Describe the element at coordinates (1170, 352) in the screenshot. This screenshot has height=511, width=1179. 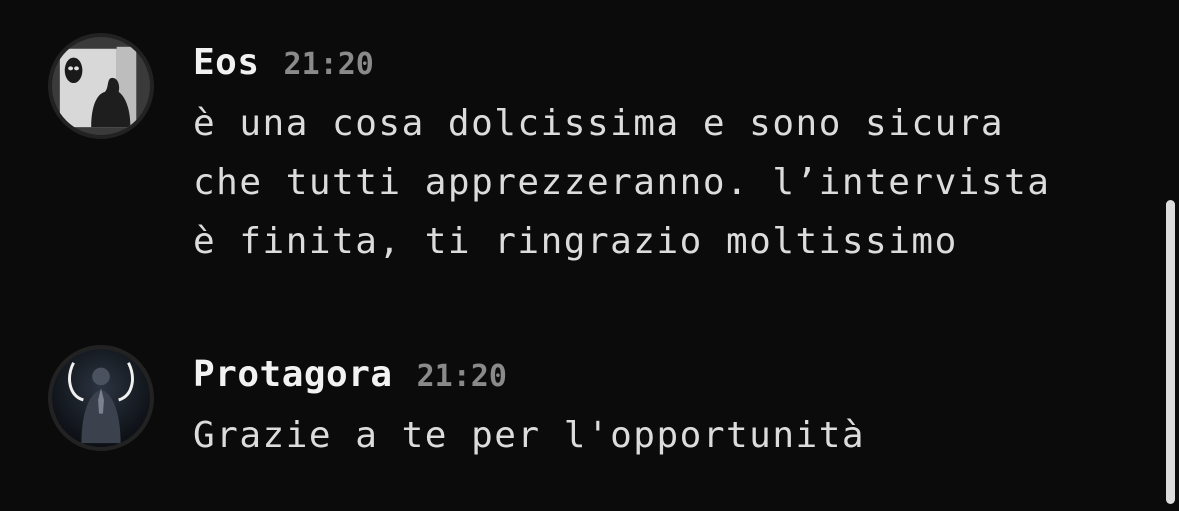
I see `scrollbar-thumb` at that location.